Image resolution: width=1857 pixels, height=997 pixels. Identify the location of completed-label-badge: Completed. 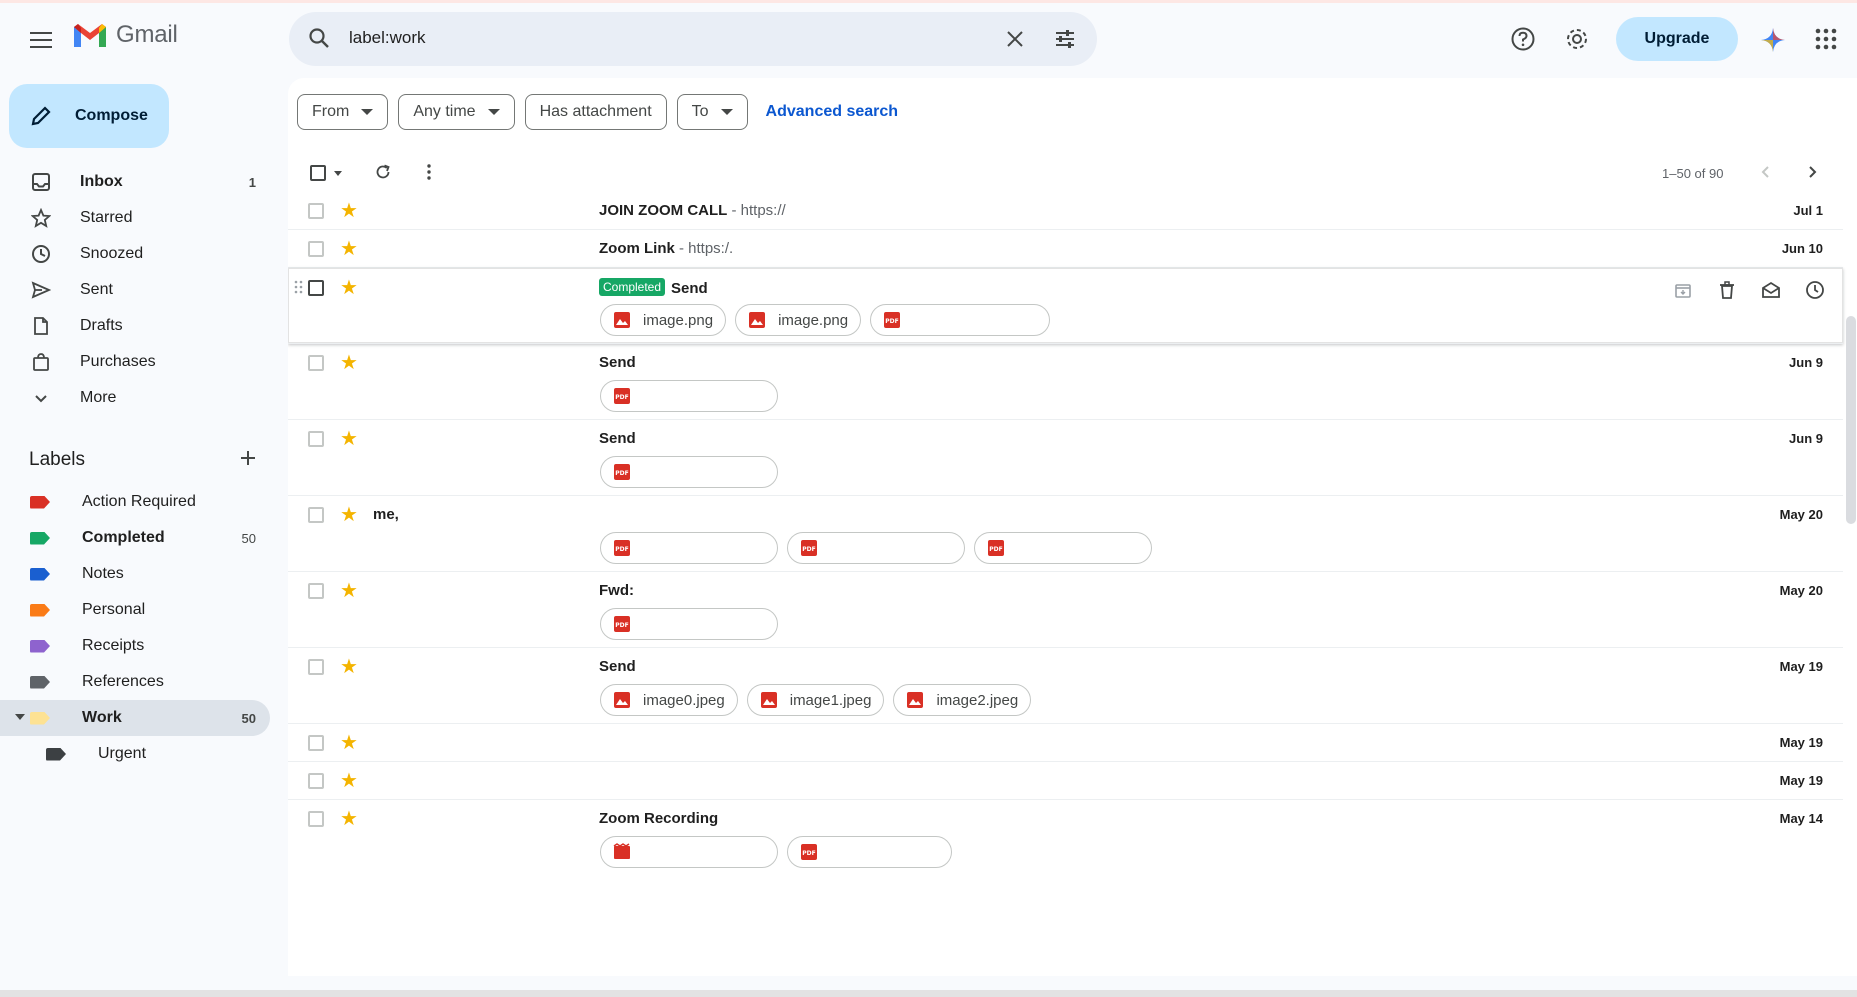
(632, 287).